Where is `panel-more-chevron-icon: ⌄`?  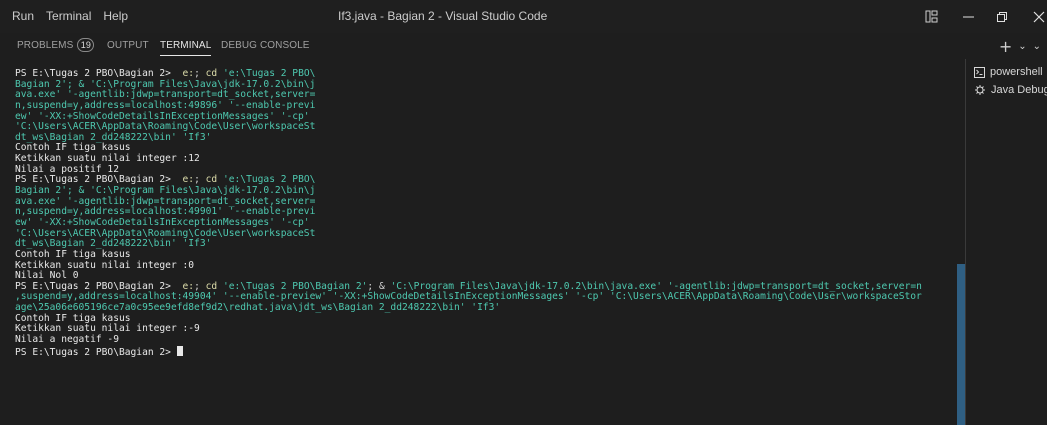 panel-more-chevron-icon: ⌄ is located at coordinates (1037, 46).